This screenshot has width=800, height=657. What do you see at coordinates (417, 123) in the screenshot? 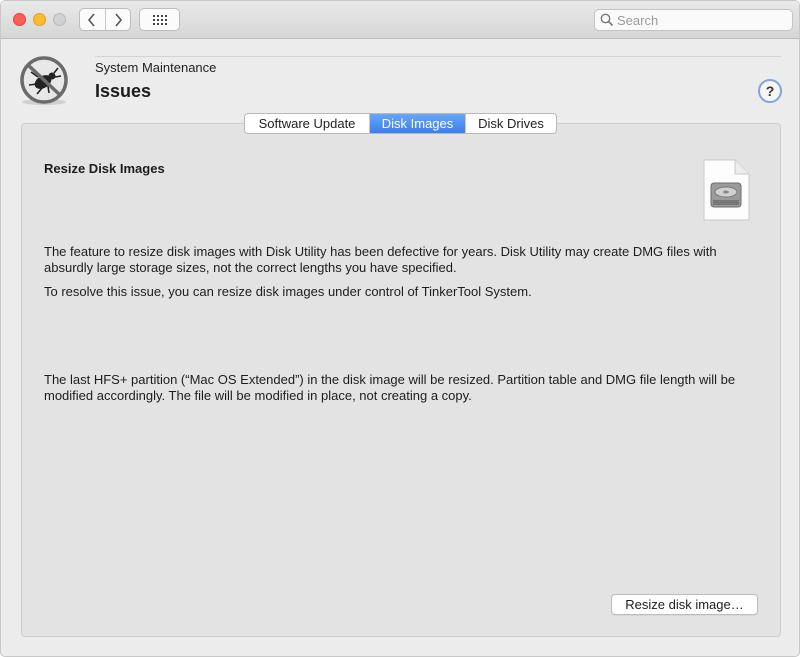
I see `tab-disk-images: Disk Images` at bounding box center [417, 123].